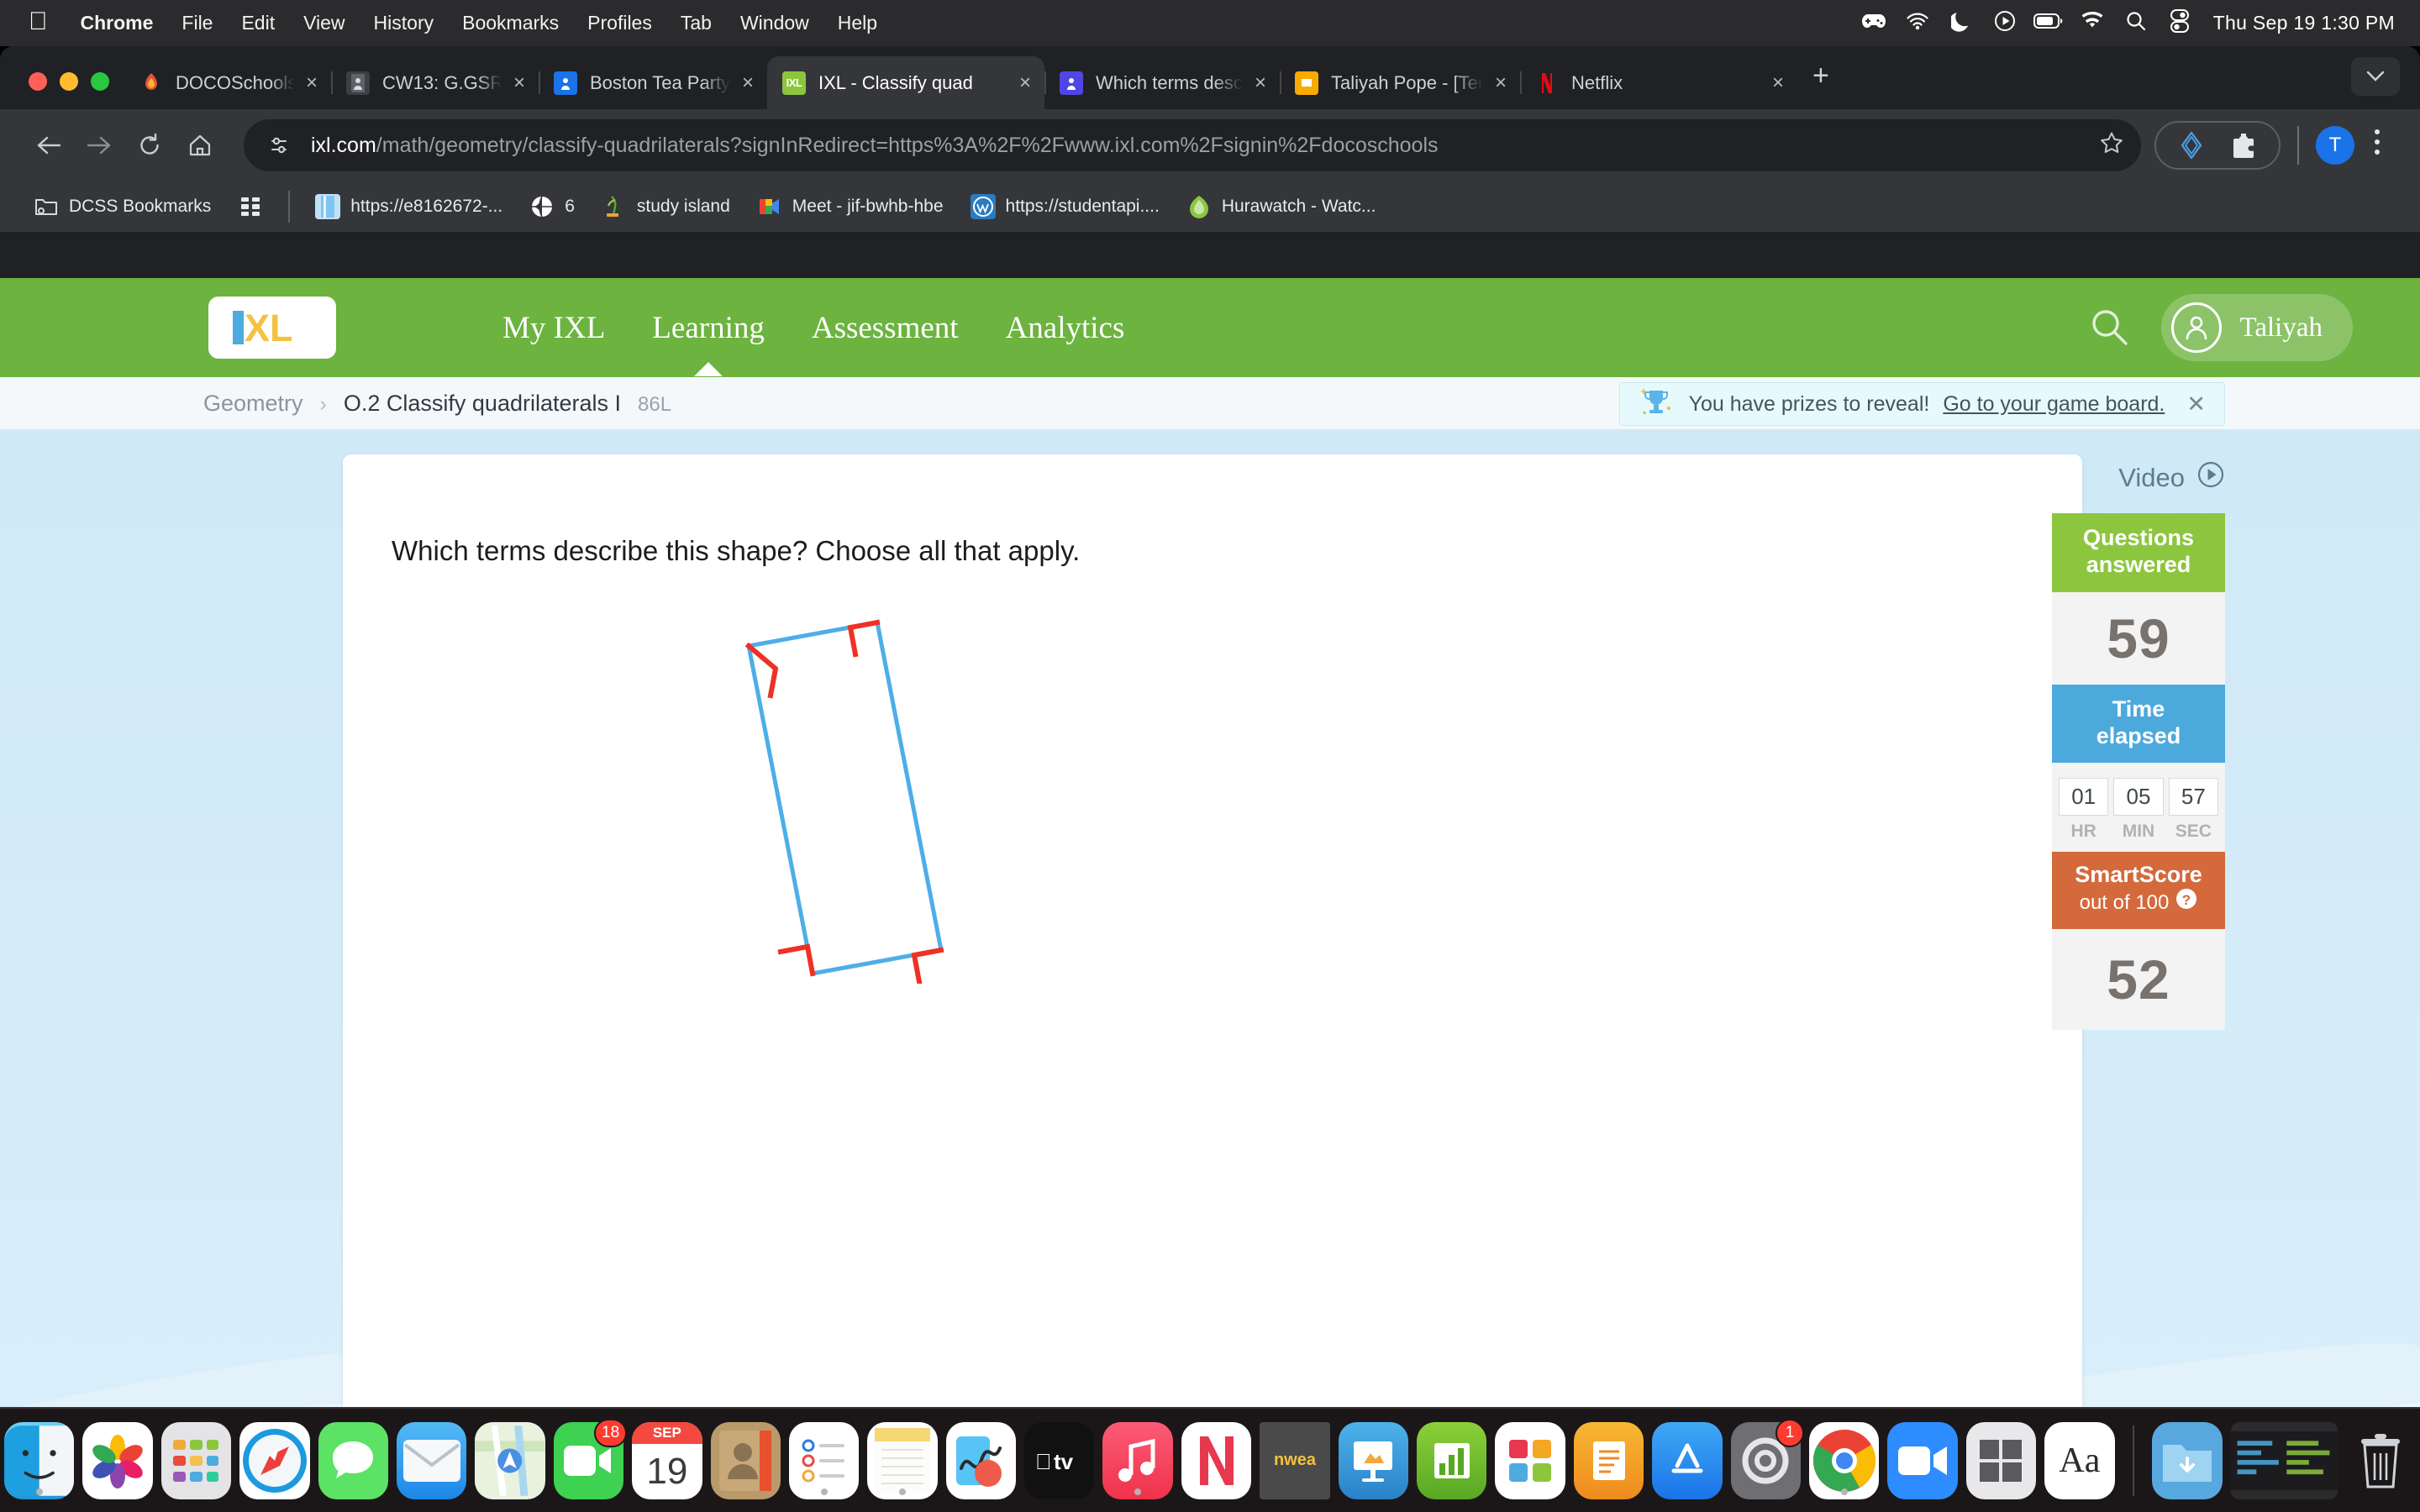 Image resolution: width=2420 pixels, height=1512 pixels. What do you see at coordinates (1452, 1460) in the screenshot?
I see `dock-numbers` at bounding box center [1452, 1460].